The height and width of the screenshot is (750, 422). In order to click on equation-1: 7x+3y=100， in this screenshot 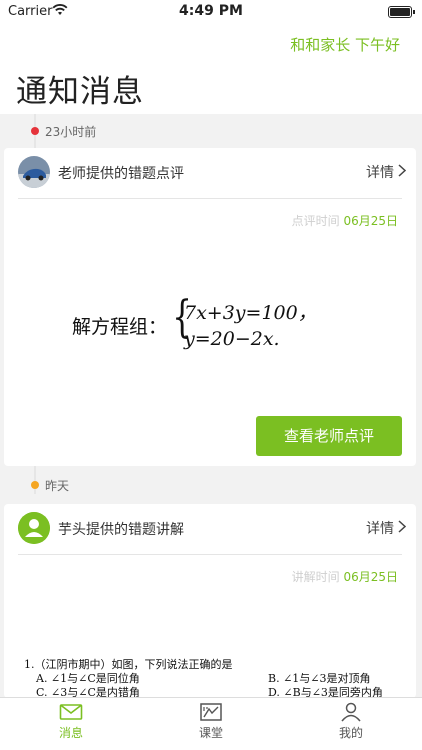, I will do `click(250, 313)`.